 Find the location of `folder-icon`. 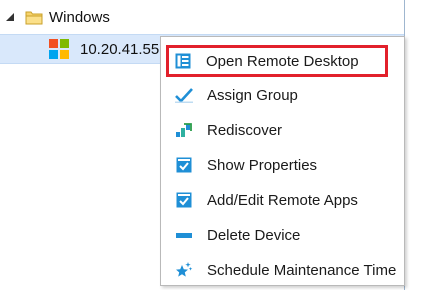

folder-icon is located at coordinates (34, 17).